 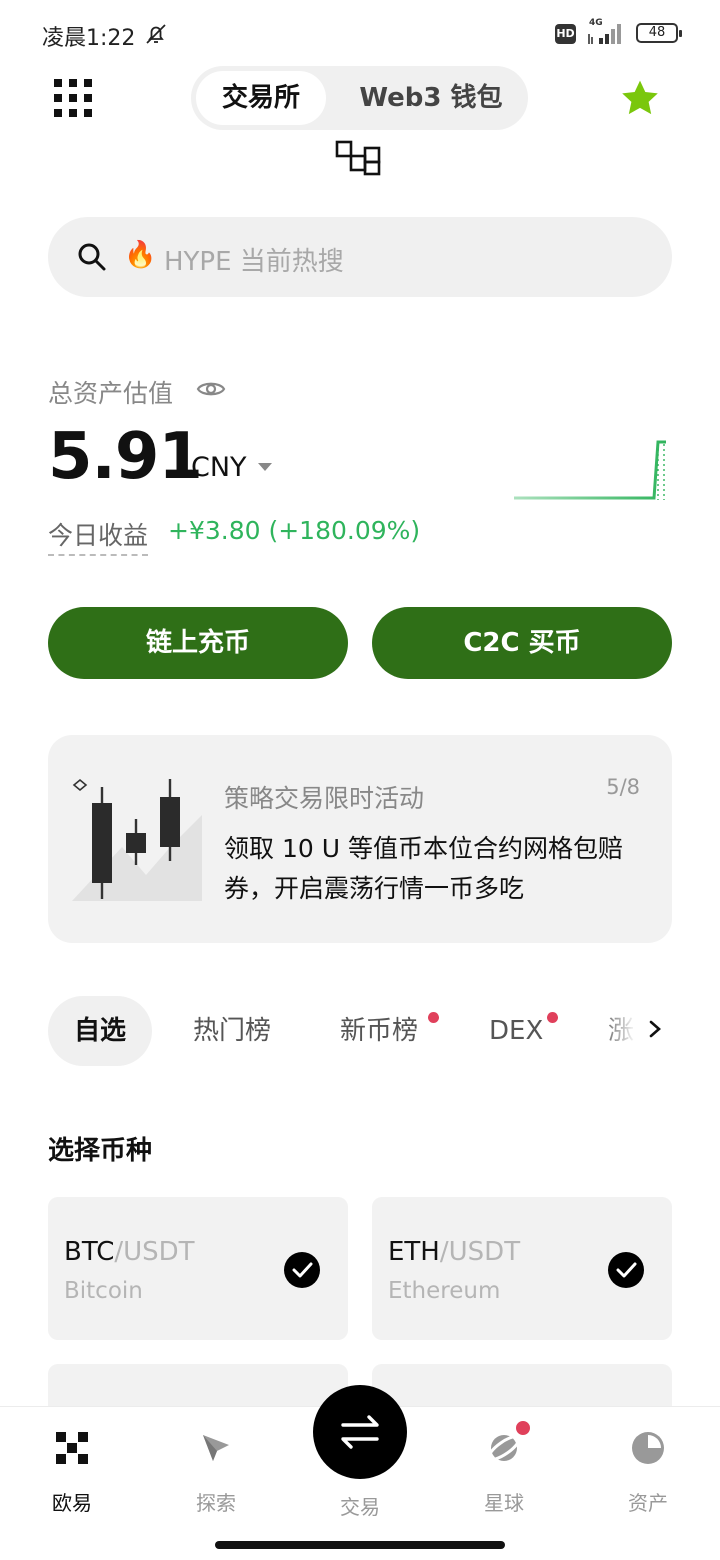 I want to click on coin-name: Ethereum, so click(x=444, y=1291).